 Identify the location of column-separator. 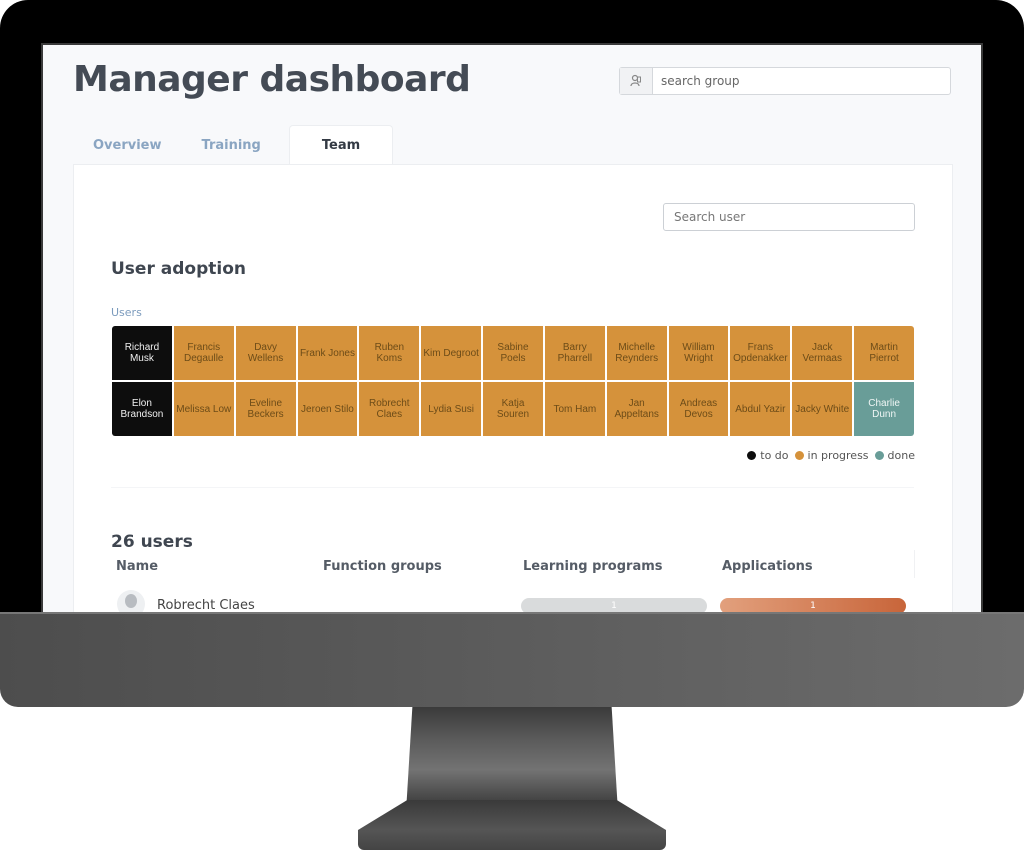
(914, 564).